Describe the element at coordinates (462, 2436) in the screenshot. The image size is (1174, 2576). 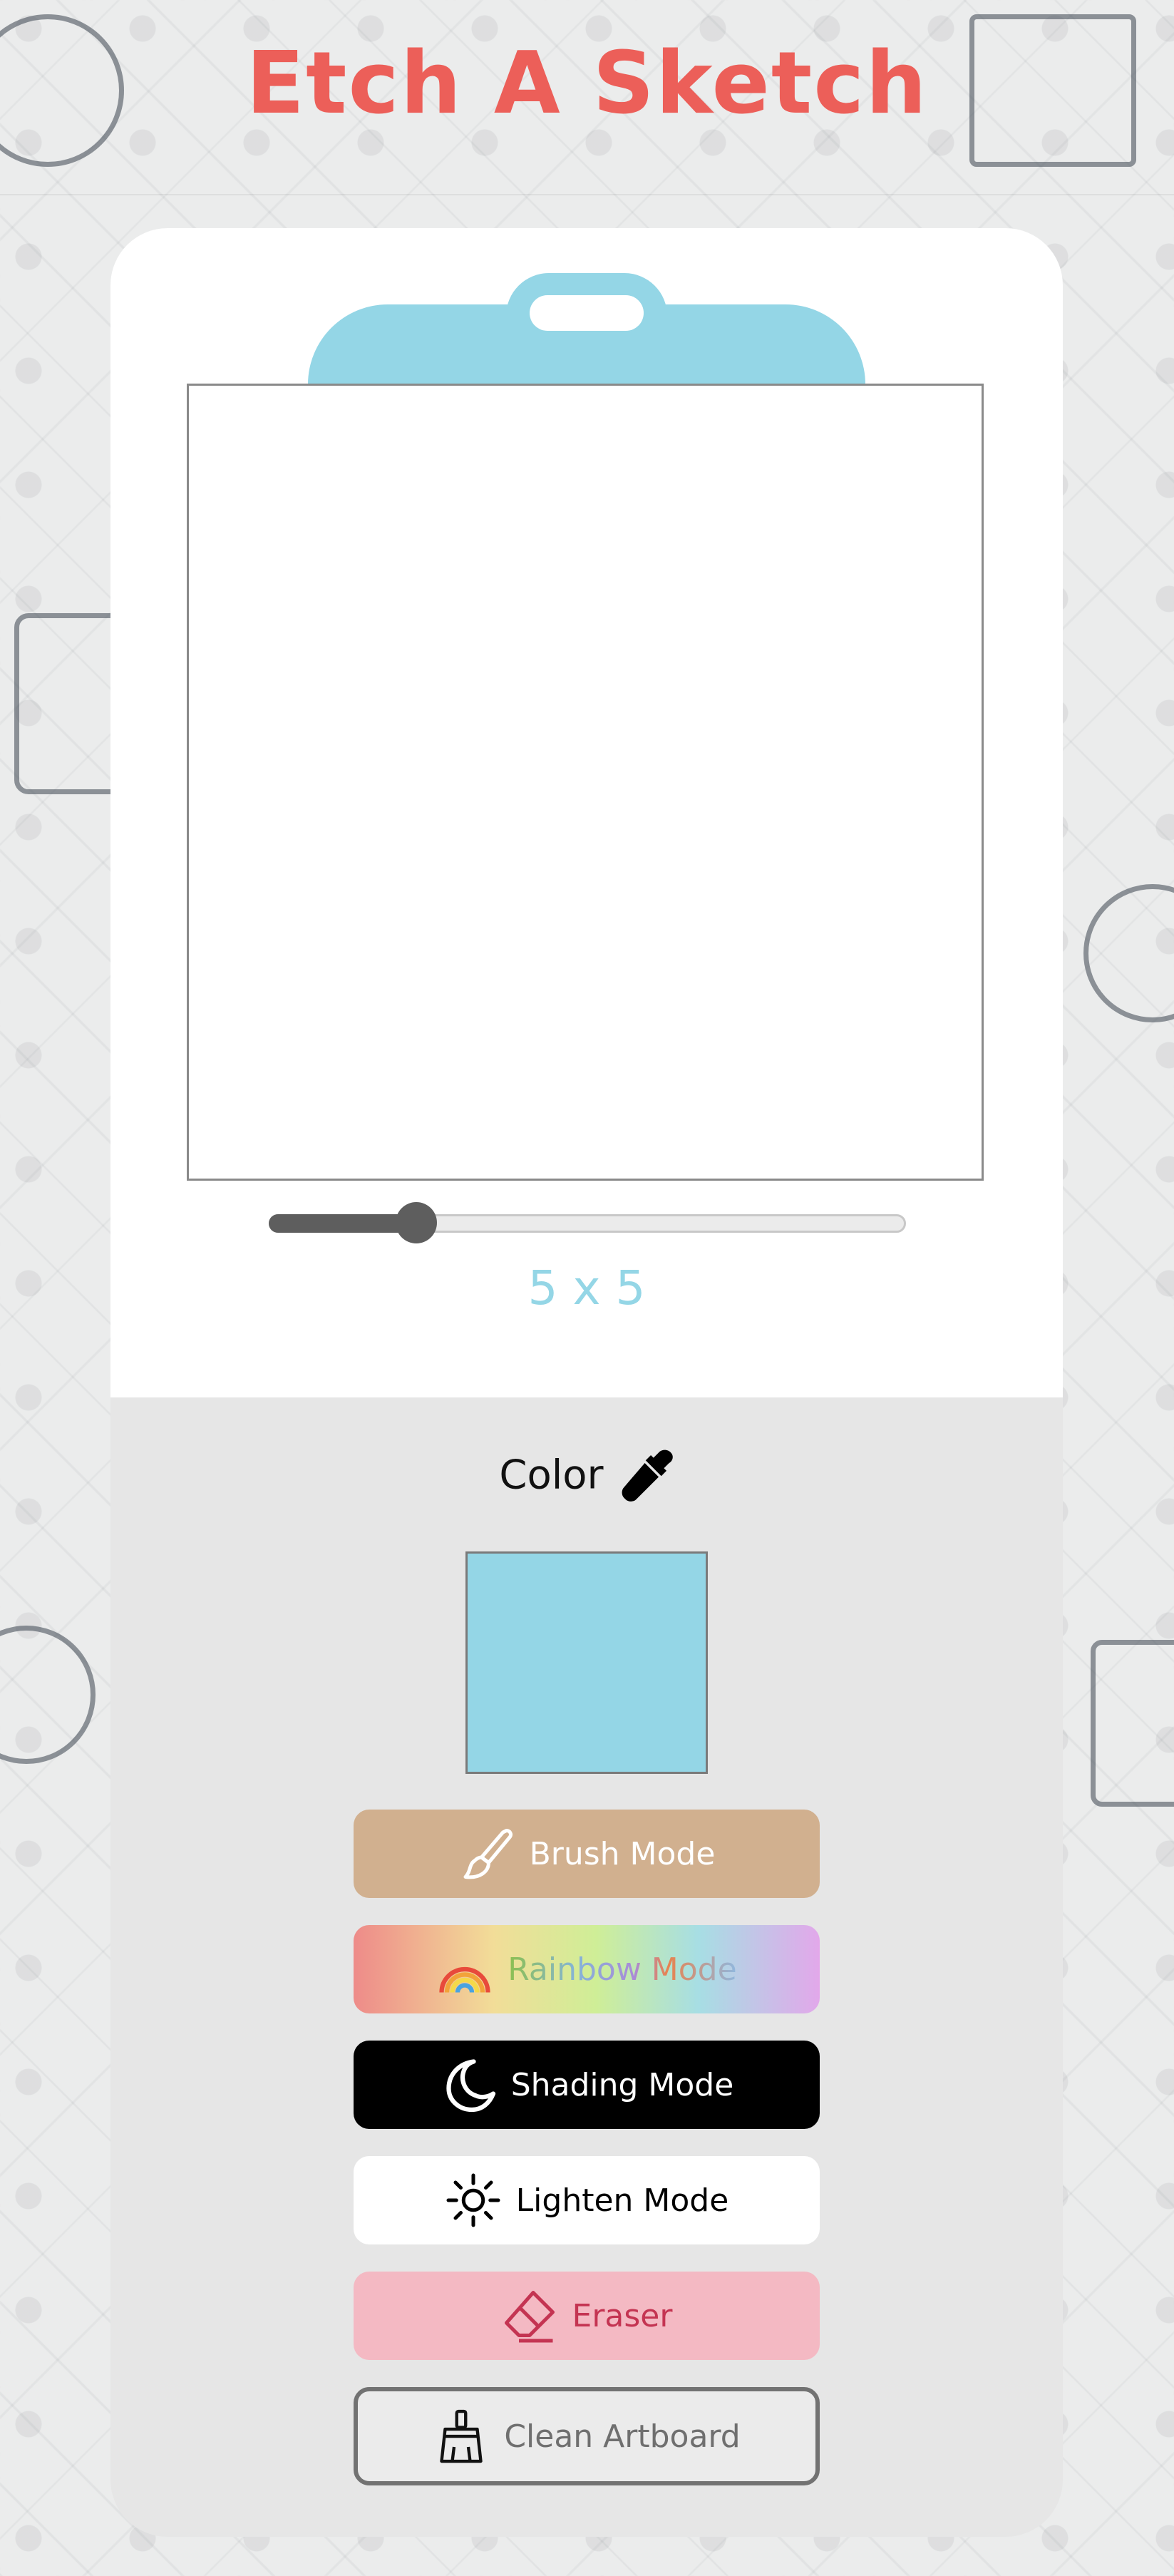
I see `broom-icon` at that location.